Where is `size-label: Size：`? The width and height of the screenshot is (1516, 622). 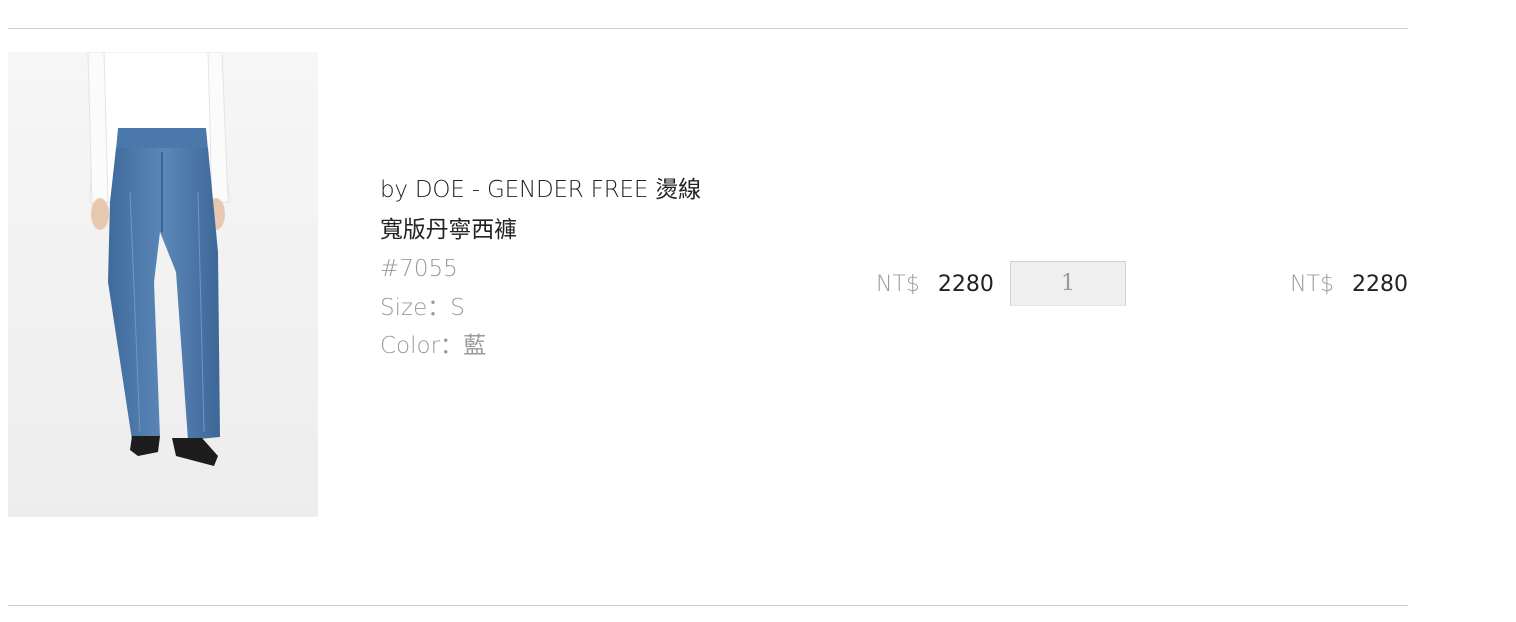 size-label: Size： is located at coordinates (415, 307).